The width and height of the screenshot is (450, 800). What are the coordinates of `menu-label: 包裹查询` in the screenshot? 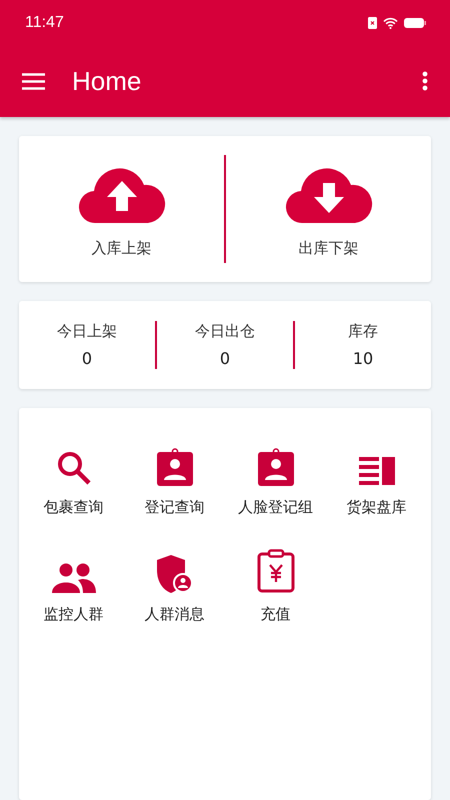 It's located at (74, 507).